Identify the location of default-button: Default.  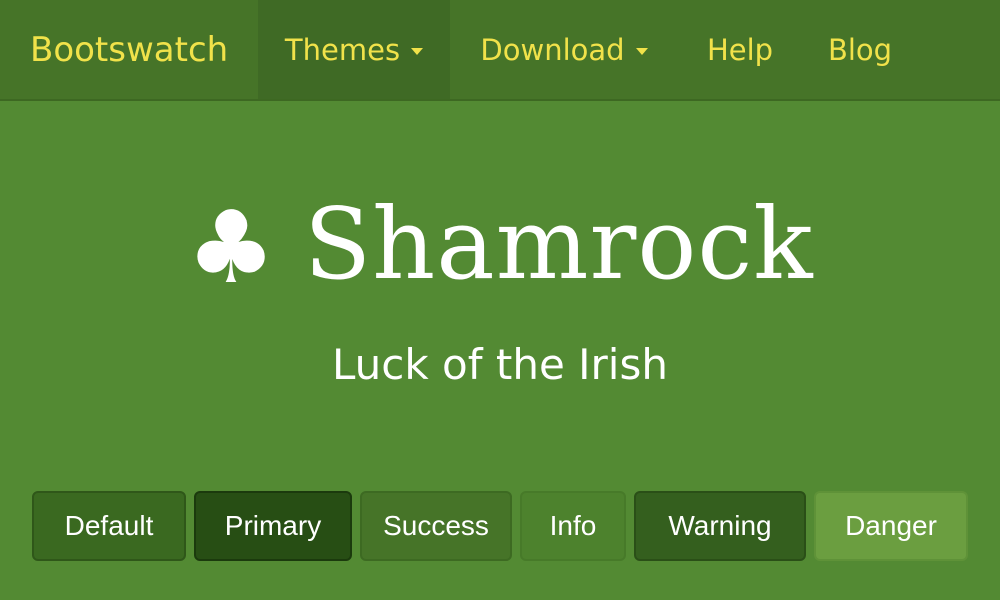
(109, 526).